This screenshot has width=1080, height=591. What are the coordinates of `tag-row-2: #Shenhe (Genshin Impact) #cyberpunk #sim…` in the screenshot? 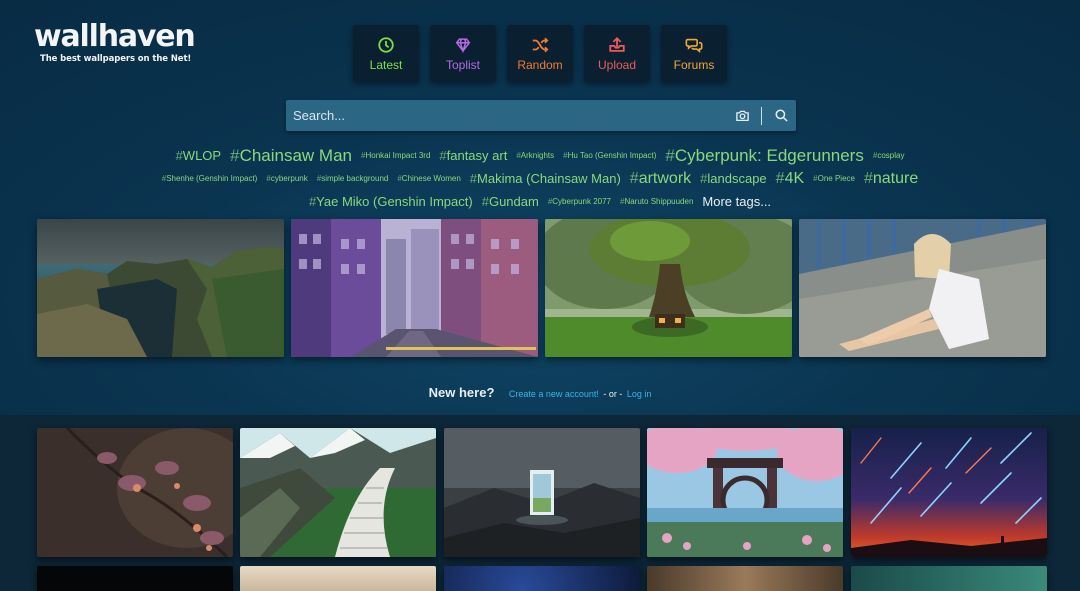 It's located at (540, 178).